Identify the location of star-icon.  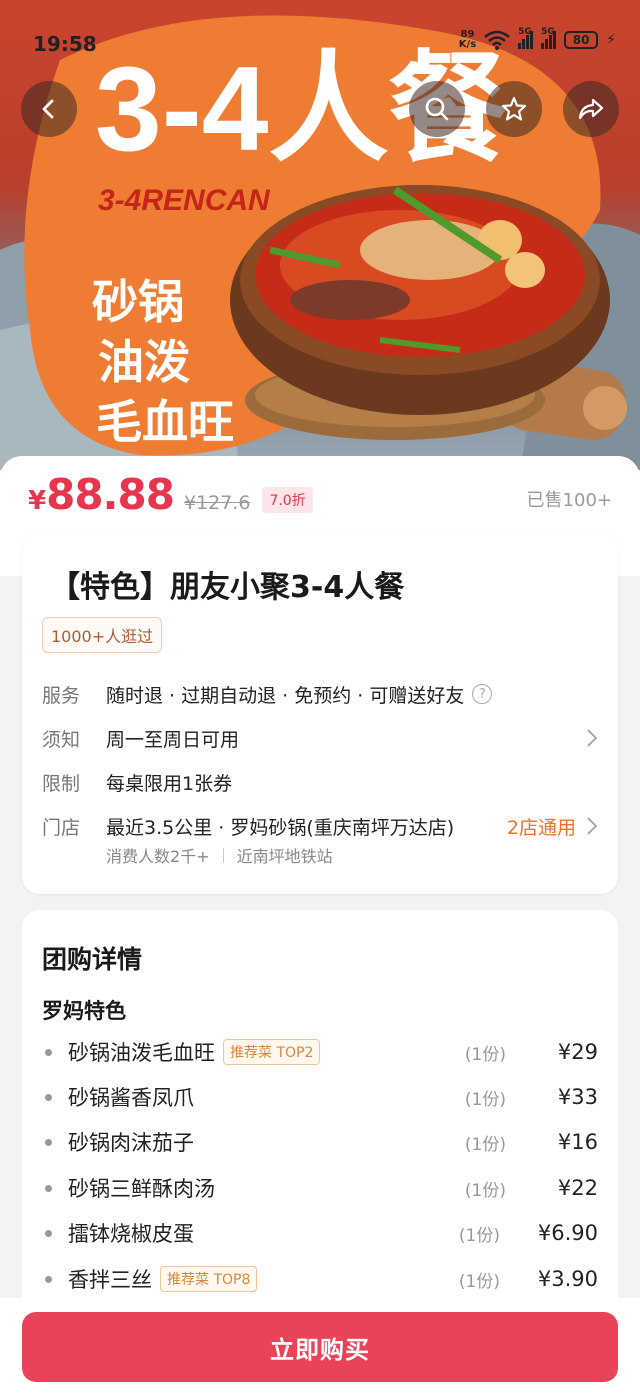
(514, 108).